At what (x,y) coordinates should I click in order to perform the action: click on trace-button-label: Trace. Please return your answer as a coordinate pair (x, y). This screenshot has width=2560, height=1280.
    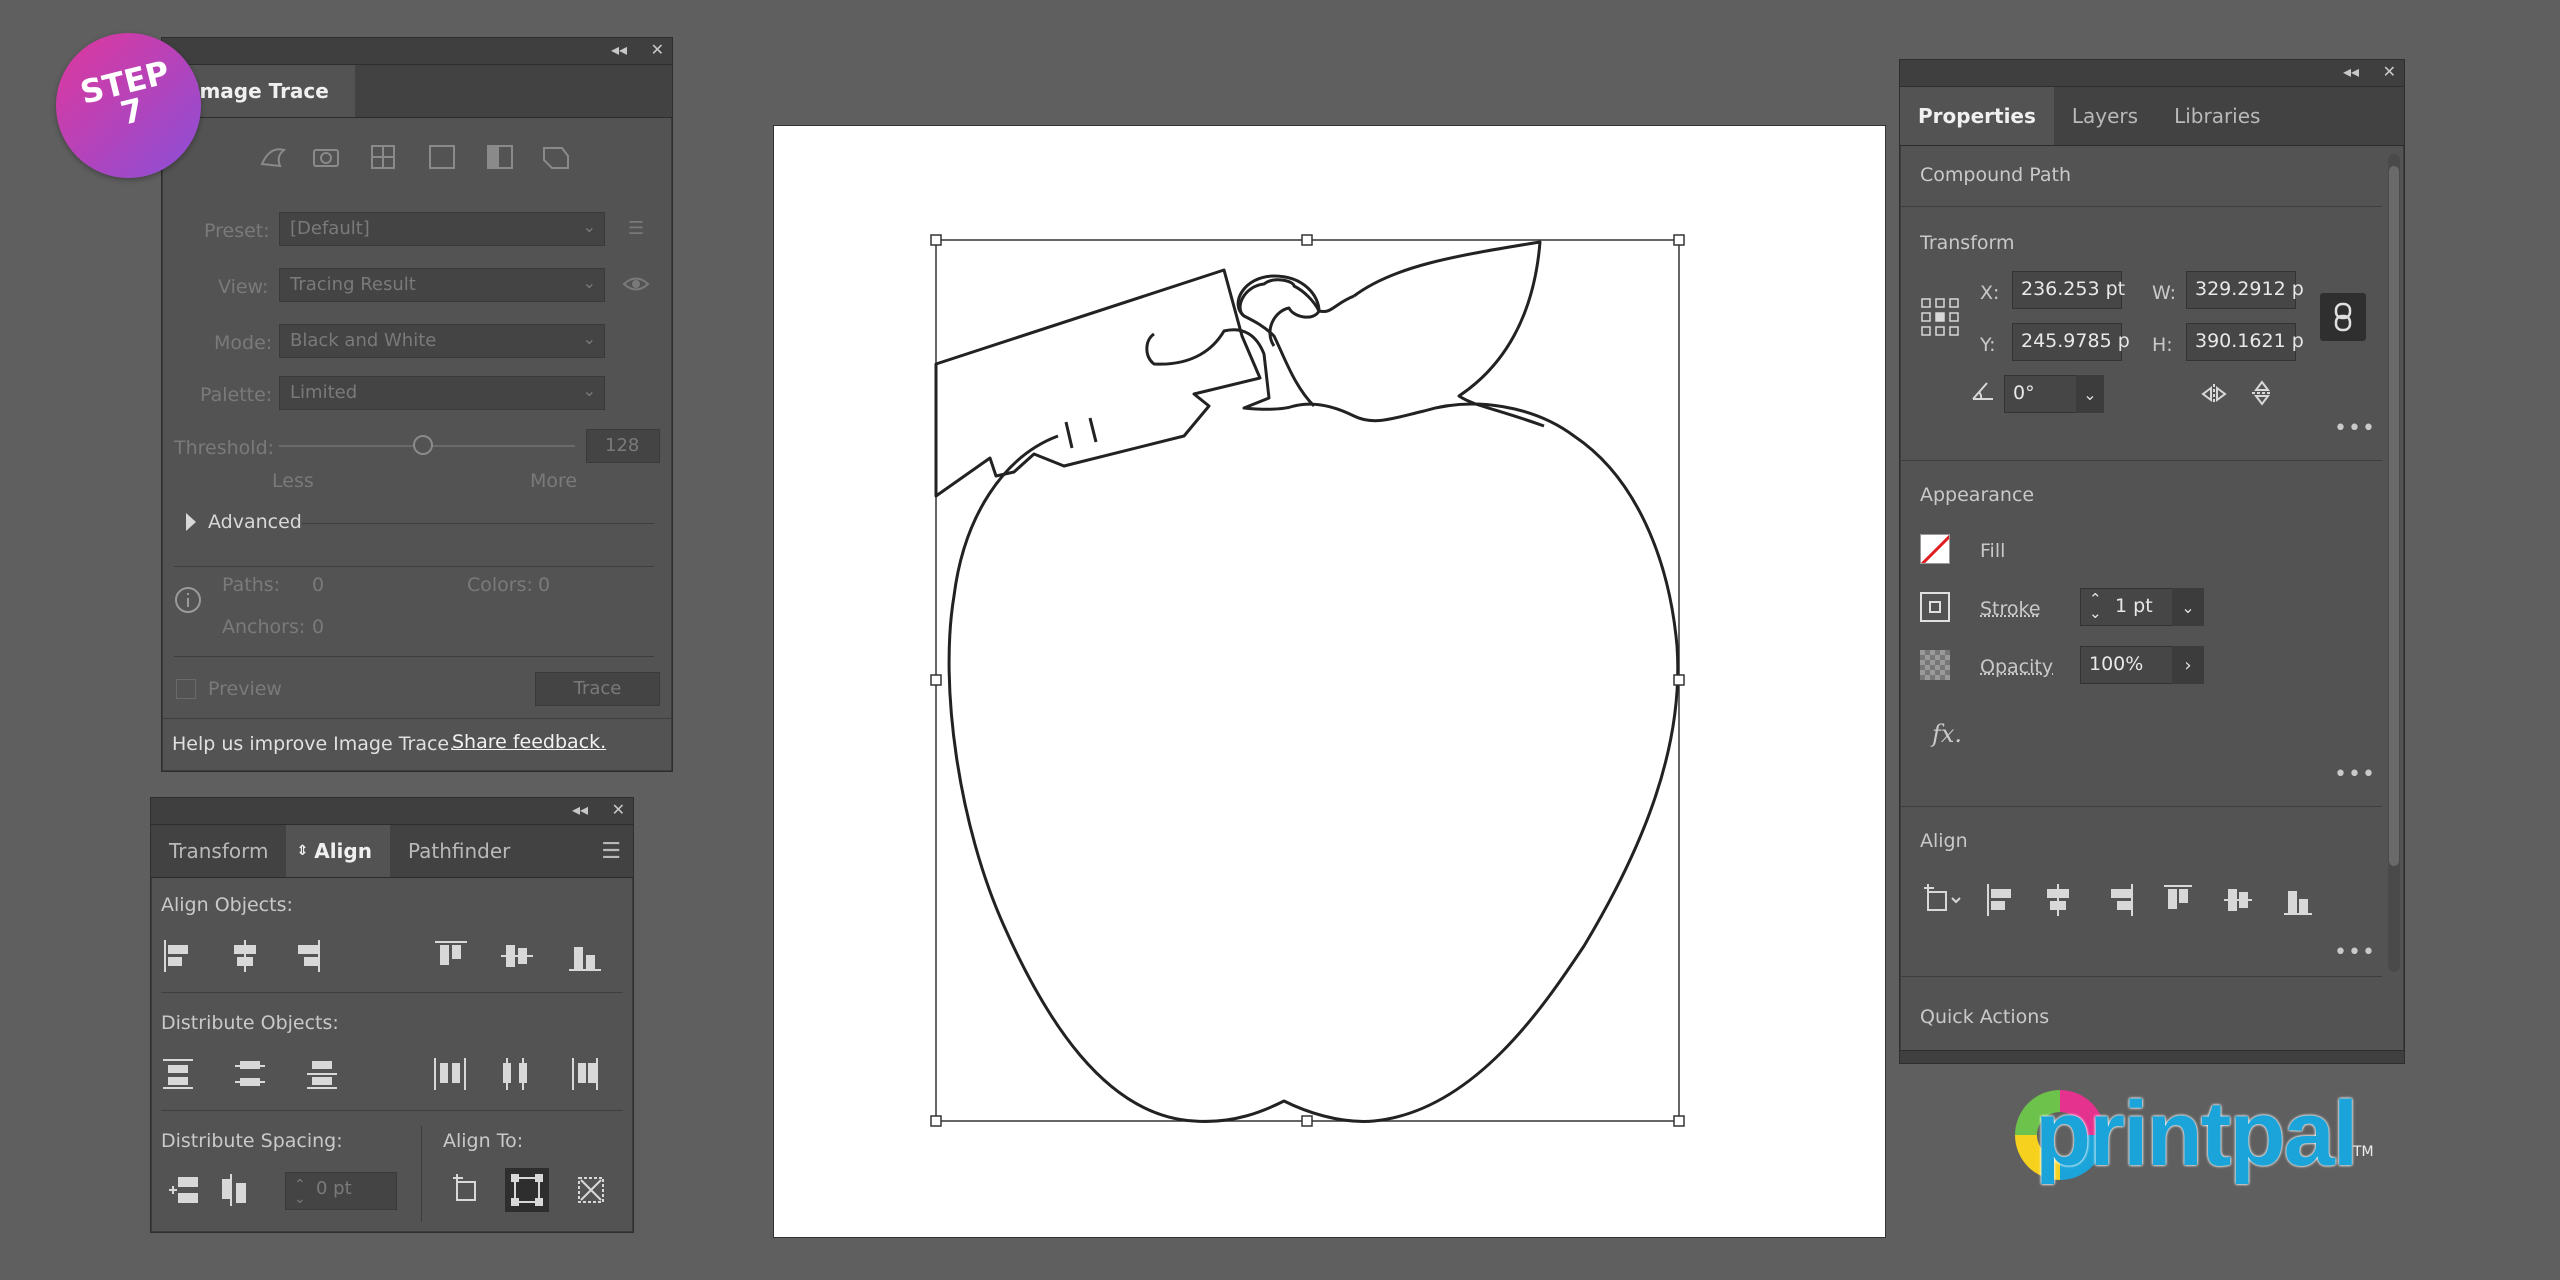
    Looking at the image, I should click on (597, 688).